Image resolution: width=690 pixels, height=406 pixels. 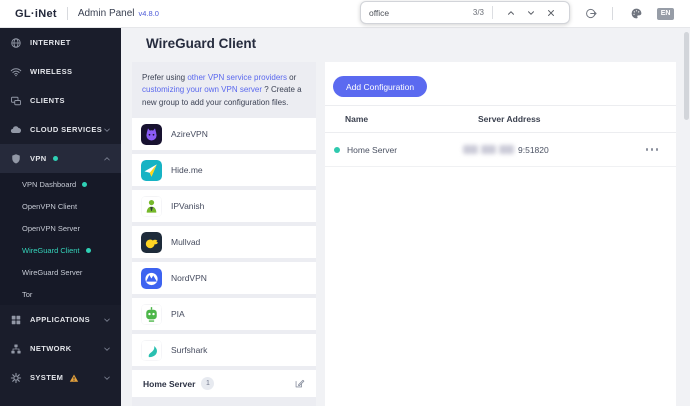 What do you see at coordinates (106, 13) in the screenshot?
I see `app-title: Admin Panel` at bounding box center [106, 13].